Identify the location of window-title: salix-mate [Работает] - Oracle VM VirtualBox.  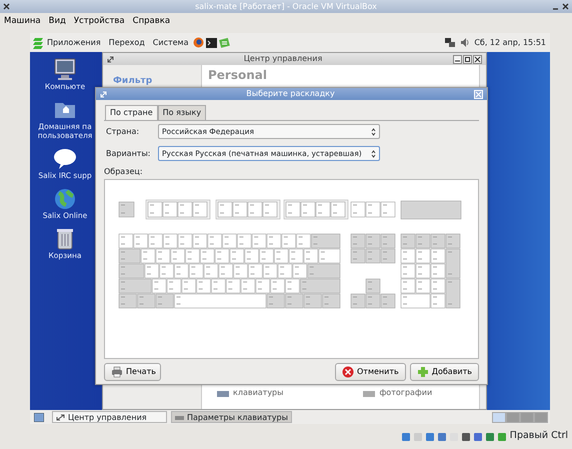
(286, 6).